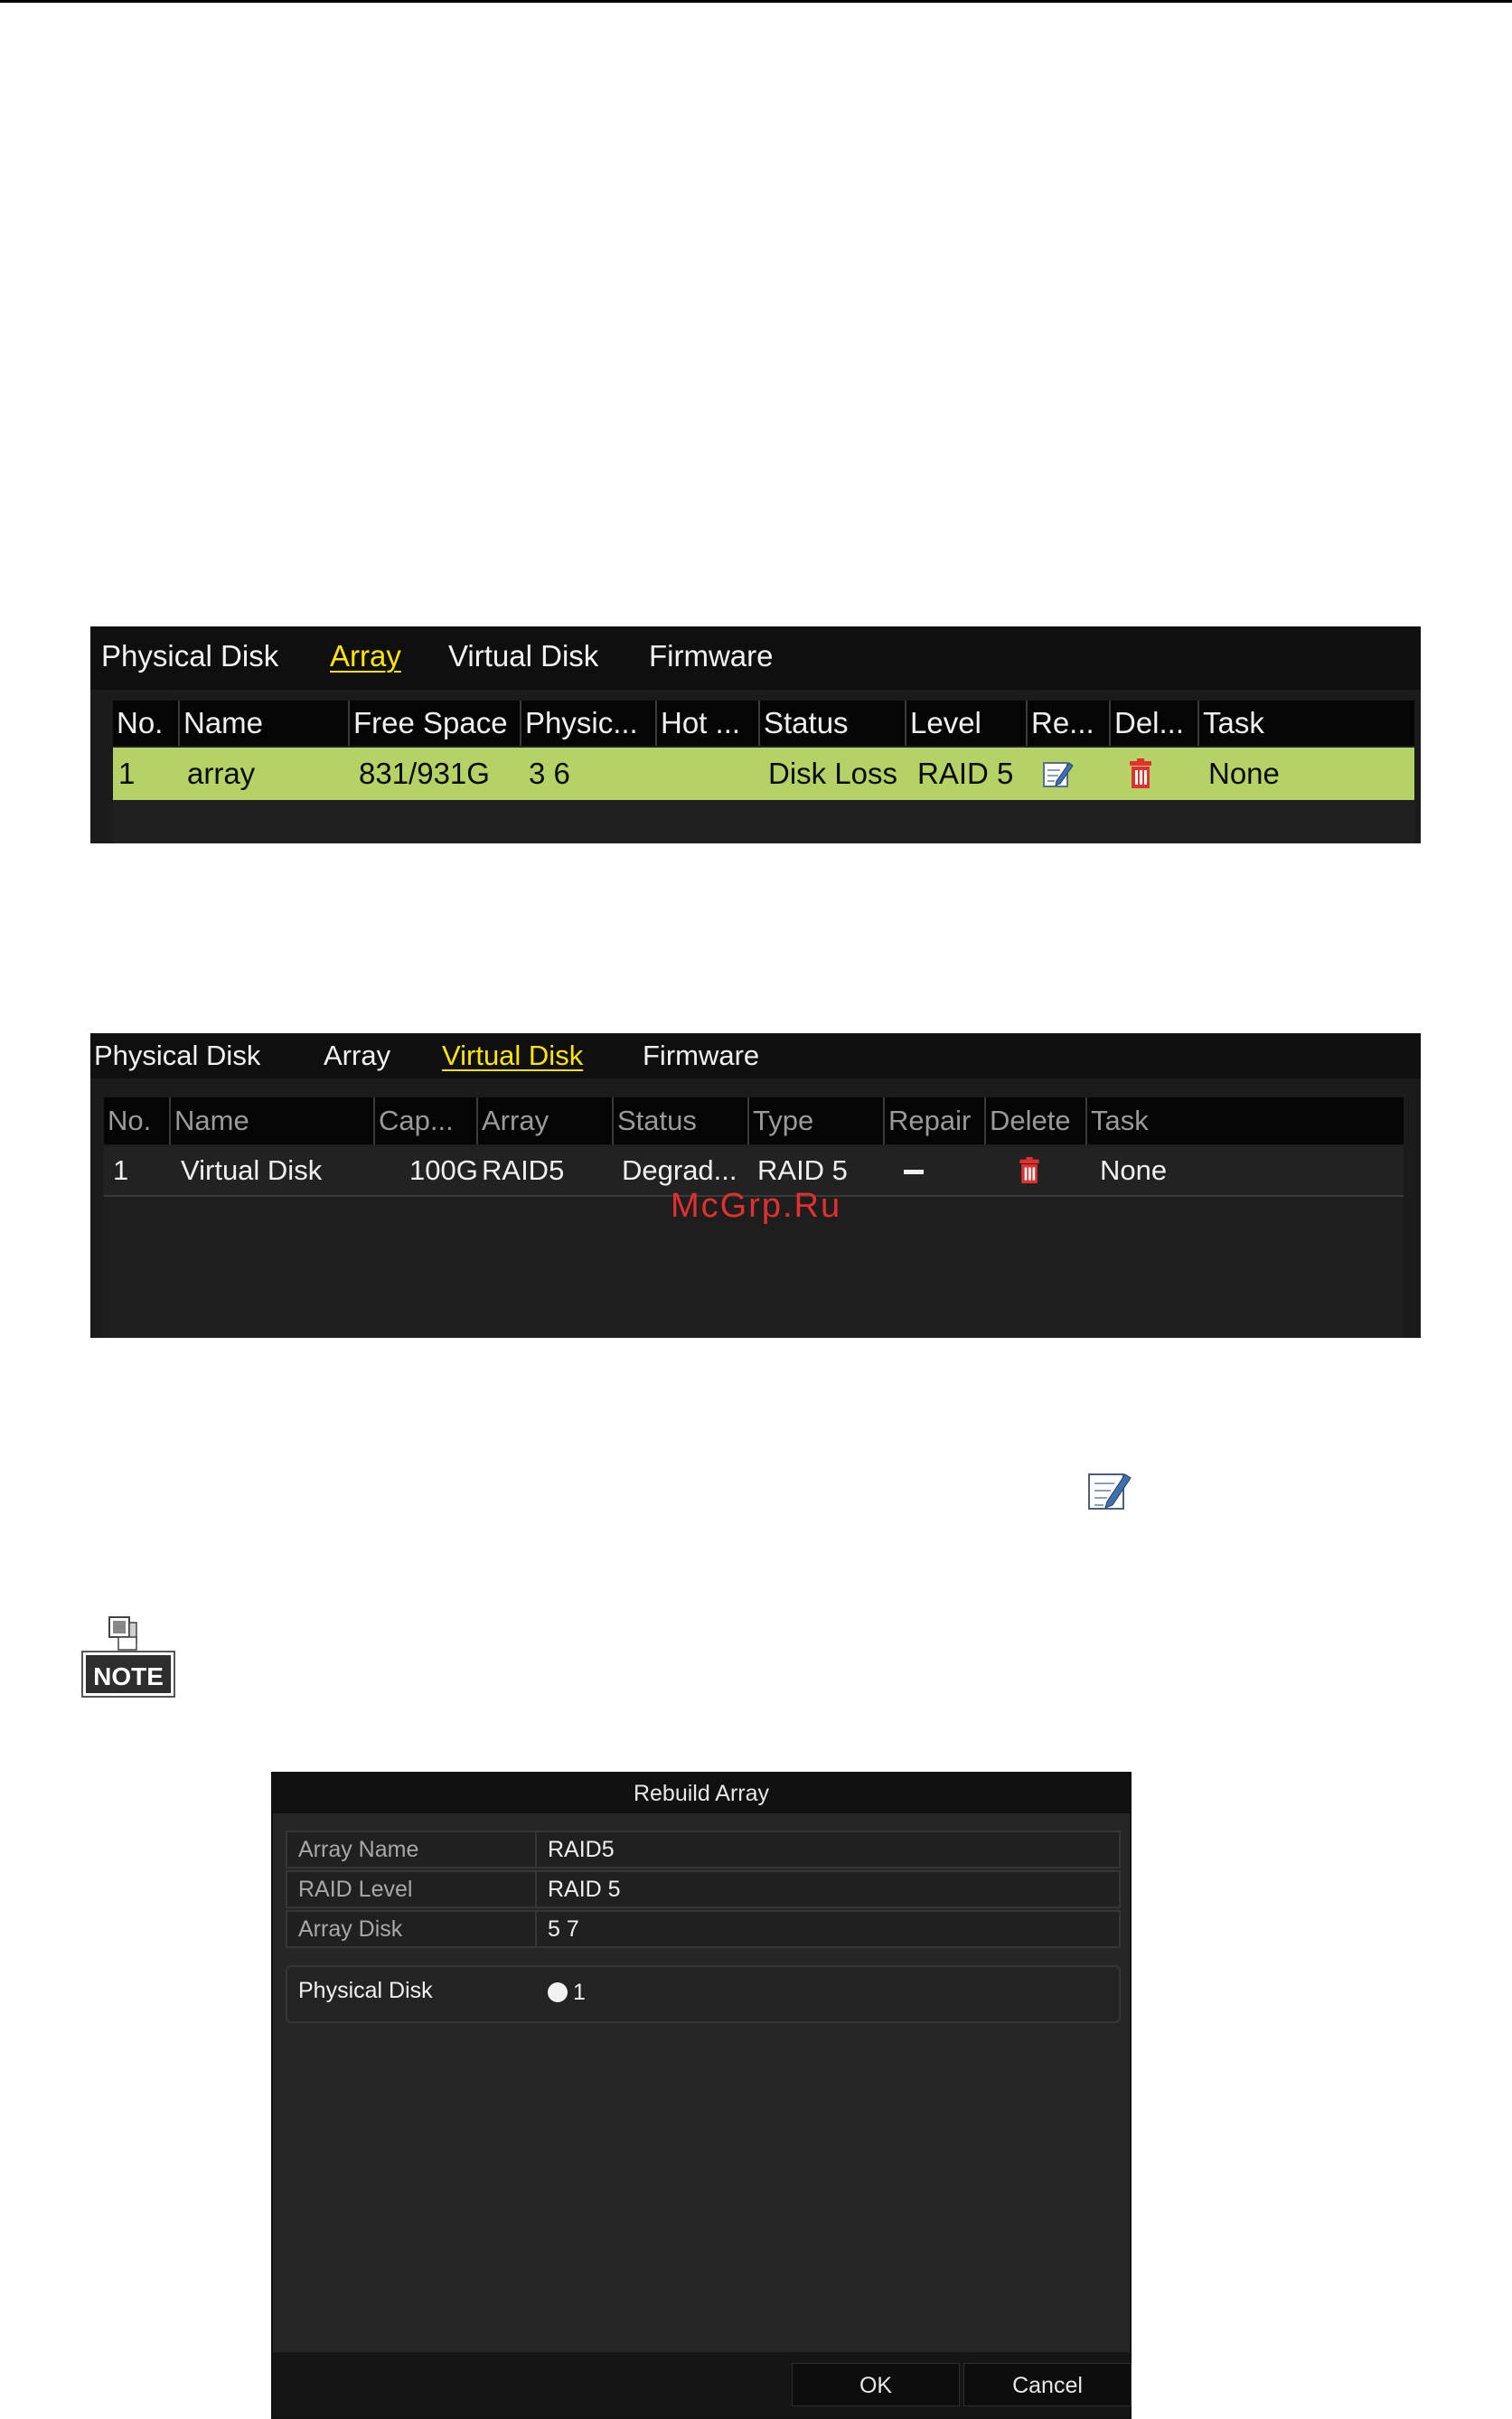  Describe the element at coordinates (701, 1793) in the screenshot. I see `dialog-title: Rebuild Array` at that location.